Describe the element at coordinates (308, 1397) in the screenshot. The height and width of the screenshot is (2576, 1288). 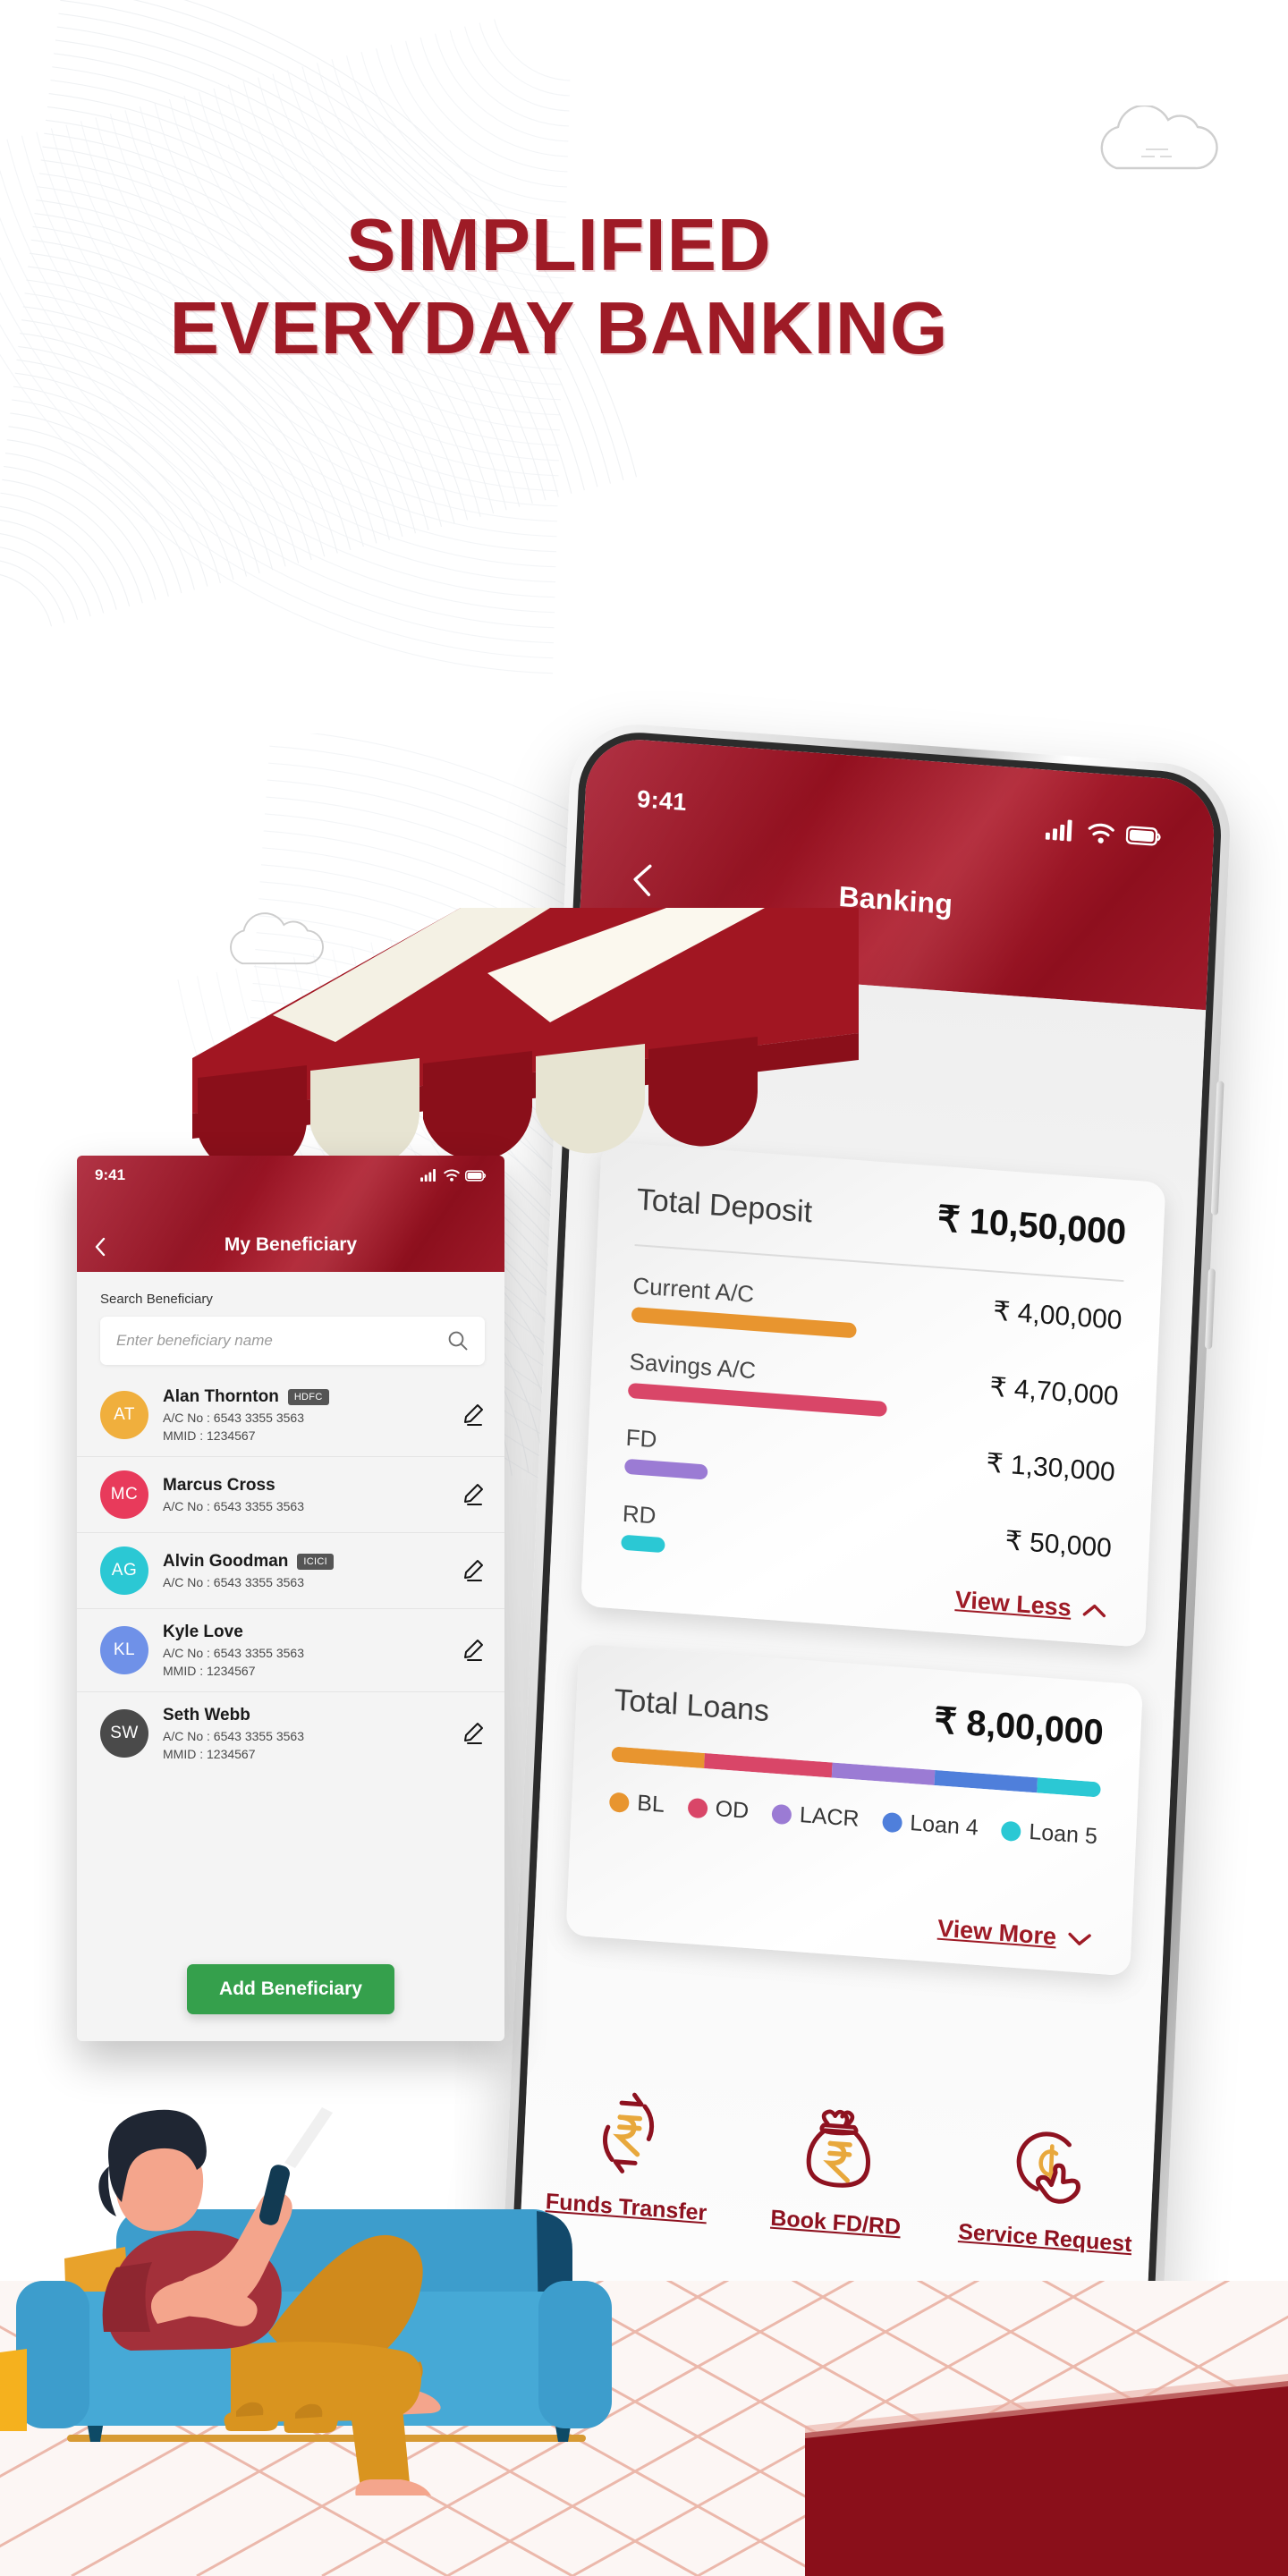
I see `status-badge: HDFC` at that location.